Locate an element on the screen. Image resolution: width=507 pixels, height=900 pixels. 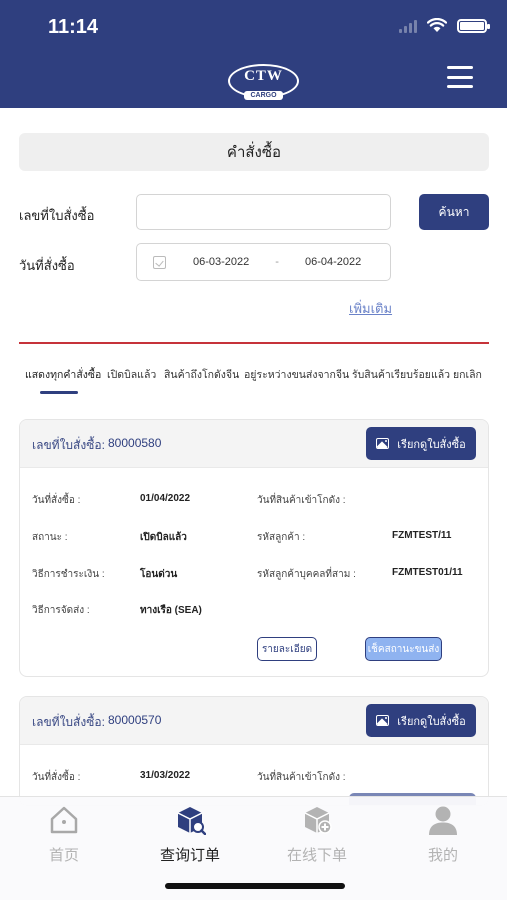
third-party-label: รหัสลูกค้าบุคคลที่สาม : is located at coordinates (306, 574).